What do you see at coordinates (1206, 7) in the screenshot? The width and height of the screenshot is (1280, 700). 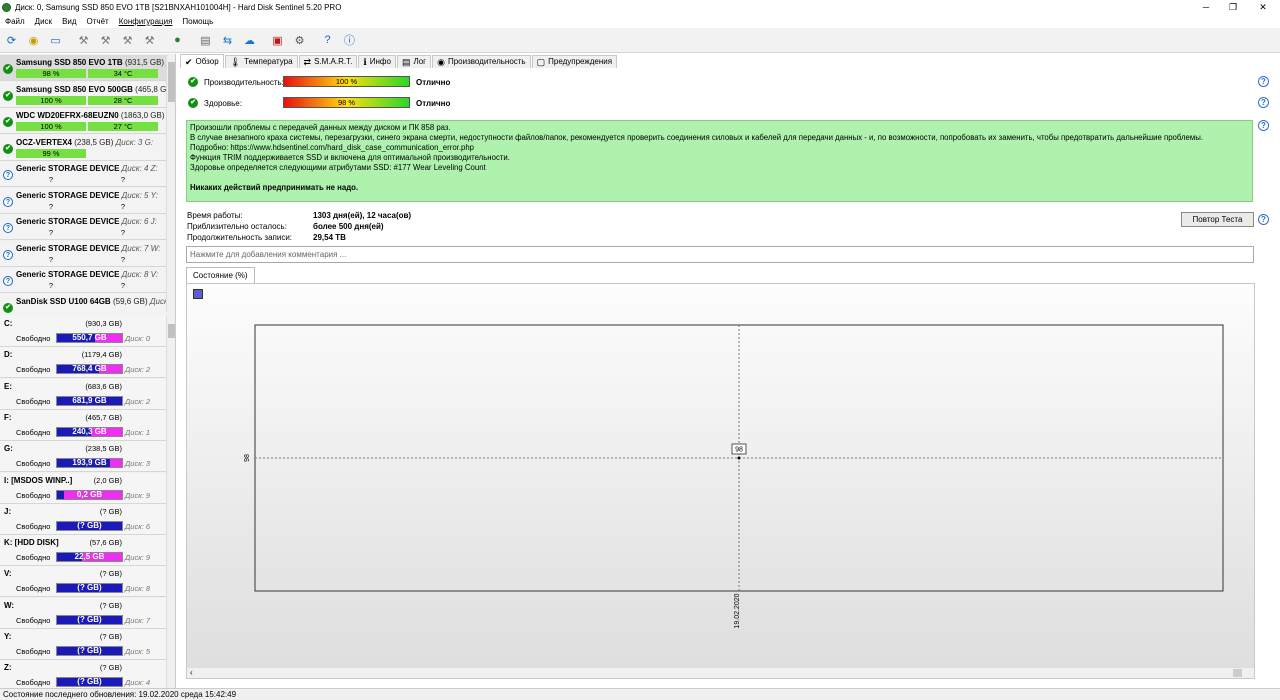 I see `minimize-button: ─` at bounding box center [1206, 7].